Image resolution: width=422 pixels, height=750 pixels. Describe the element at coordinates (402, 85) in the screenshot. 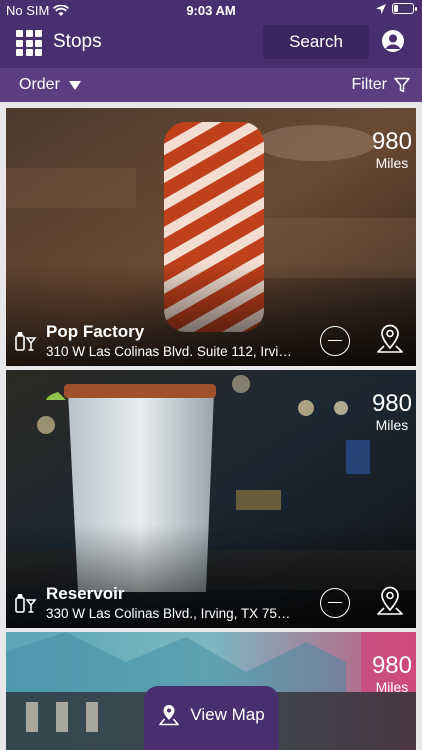

I see `funnel-icon` at that location.